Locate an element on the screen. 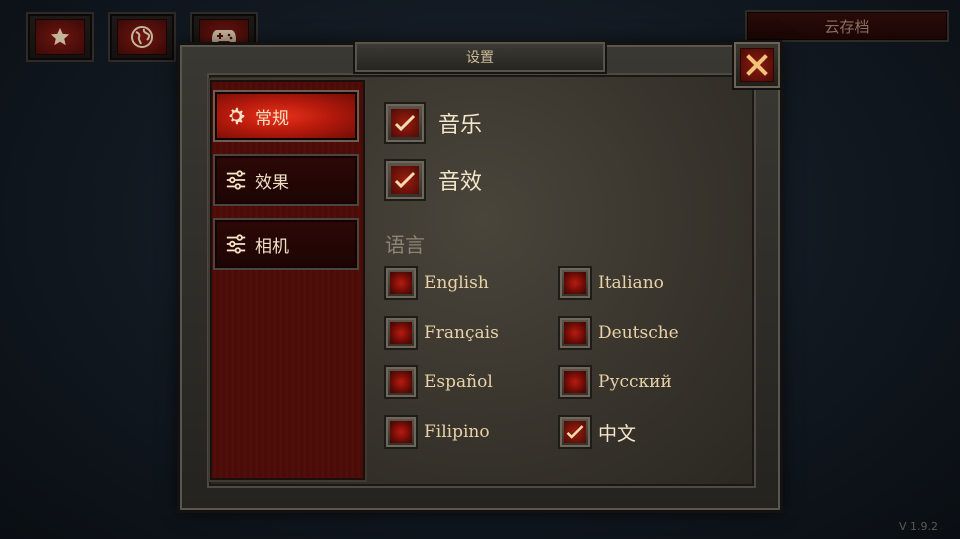 The width and height of the screenshot is (960, 539). sfx-toggle-row: 音效 is located at coordinates (434, 180).